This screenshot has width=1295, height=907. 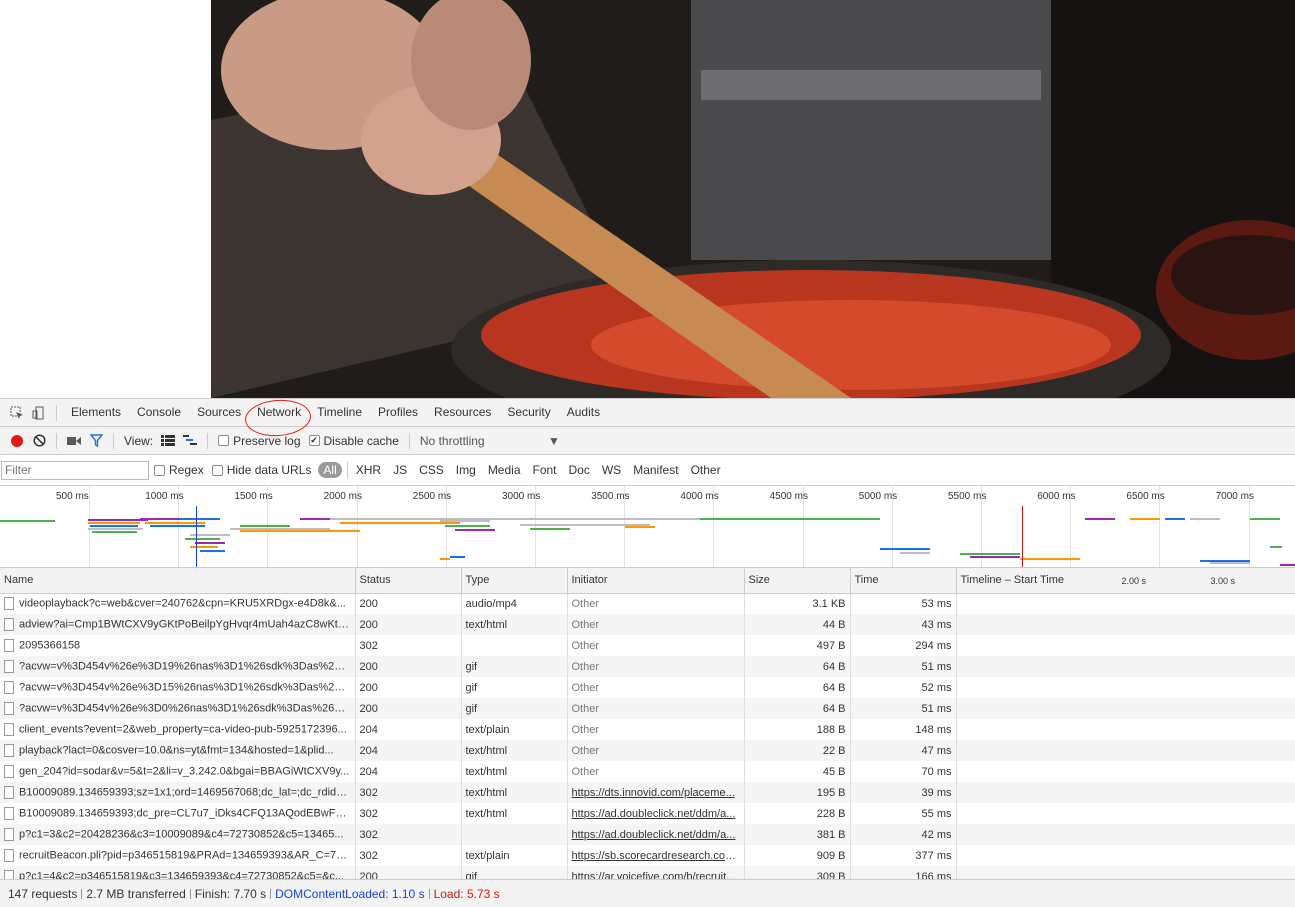 I want to click on tab-network: Network, so click(x=278, y=418).